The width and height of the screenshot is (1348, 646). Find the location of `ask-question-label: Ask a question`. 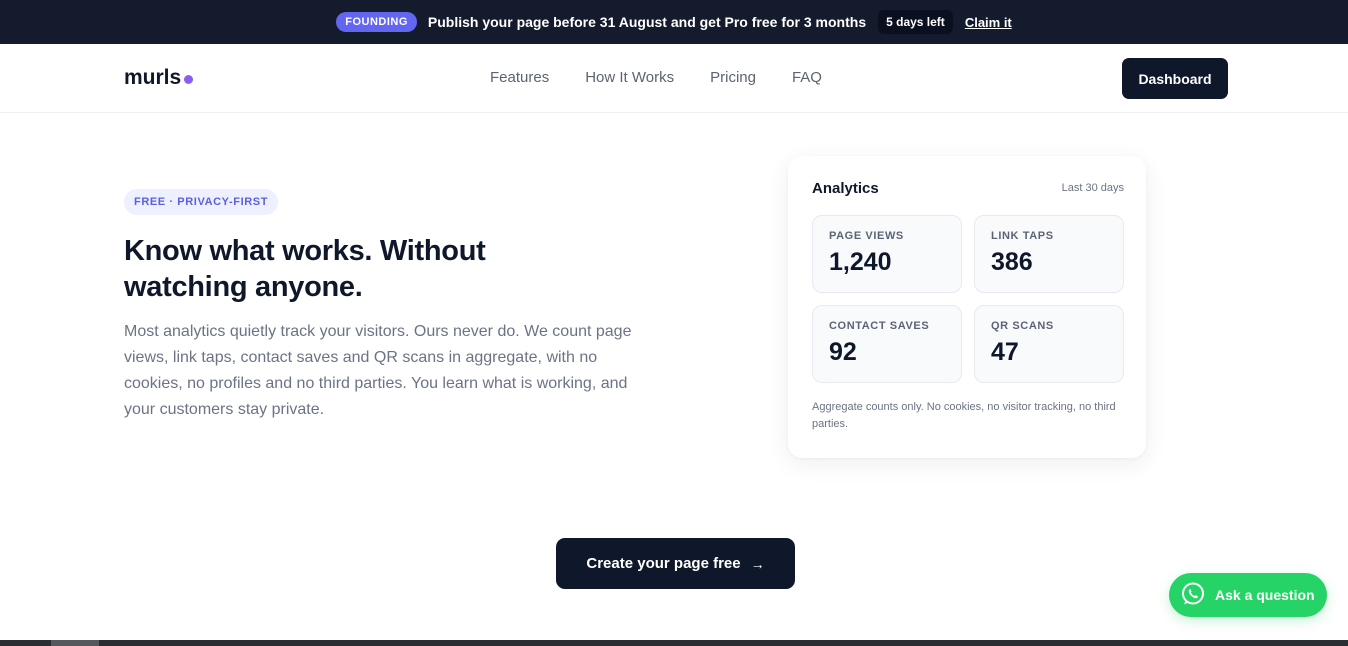

ask-question-label: Ask a question is located at coordinates (1265, 595).